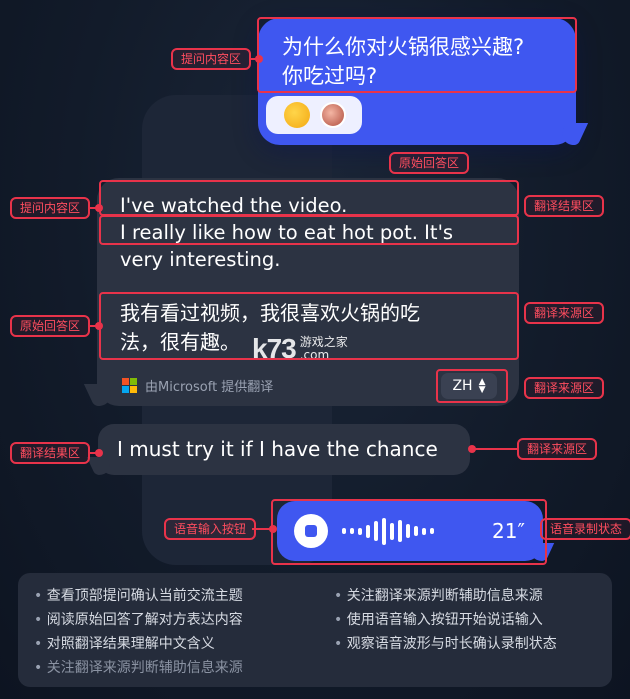 Image resolution: width=630 pixels, height=699 pixels. What do you see at coordinates (429, 163) in the screenshot?
I see `annotation-original-area-top: 原始回答区` at bounding box center [429, 163].